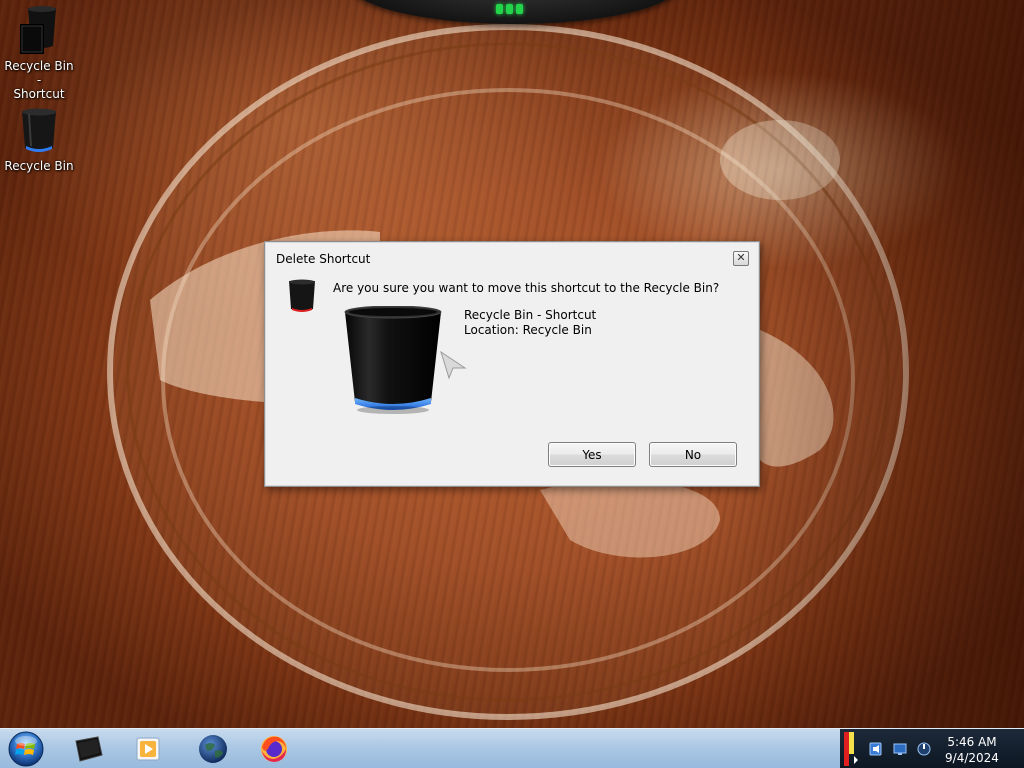  Describe the element at coordinates (38, 30) in the screenshot. I see `recycle-bin-shortcut-icon` at that location.